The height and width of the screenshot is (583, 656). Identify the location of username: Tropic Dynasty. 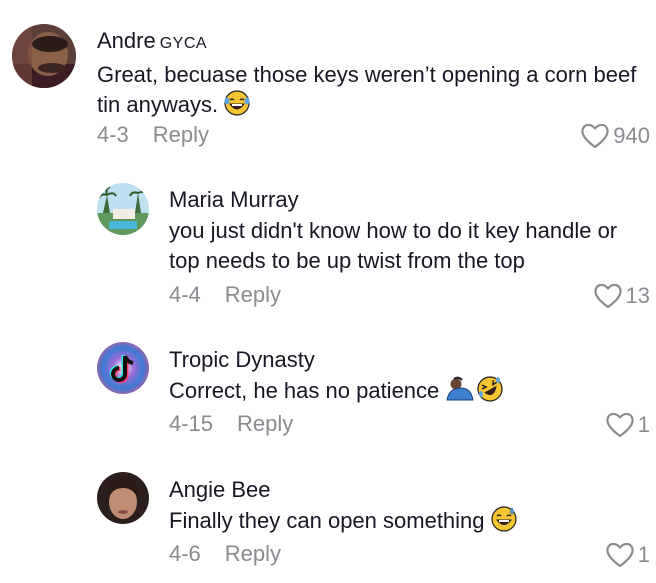
(409, 360).